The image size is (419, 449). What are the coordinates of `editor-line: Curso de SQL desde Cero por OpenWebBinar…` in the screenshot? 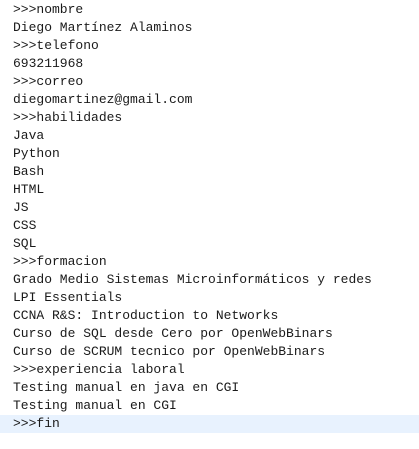 It's located at (209, 334).